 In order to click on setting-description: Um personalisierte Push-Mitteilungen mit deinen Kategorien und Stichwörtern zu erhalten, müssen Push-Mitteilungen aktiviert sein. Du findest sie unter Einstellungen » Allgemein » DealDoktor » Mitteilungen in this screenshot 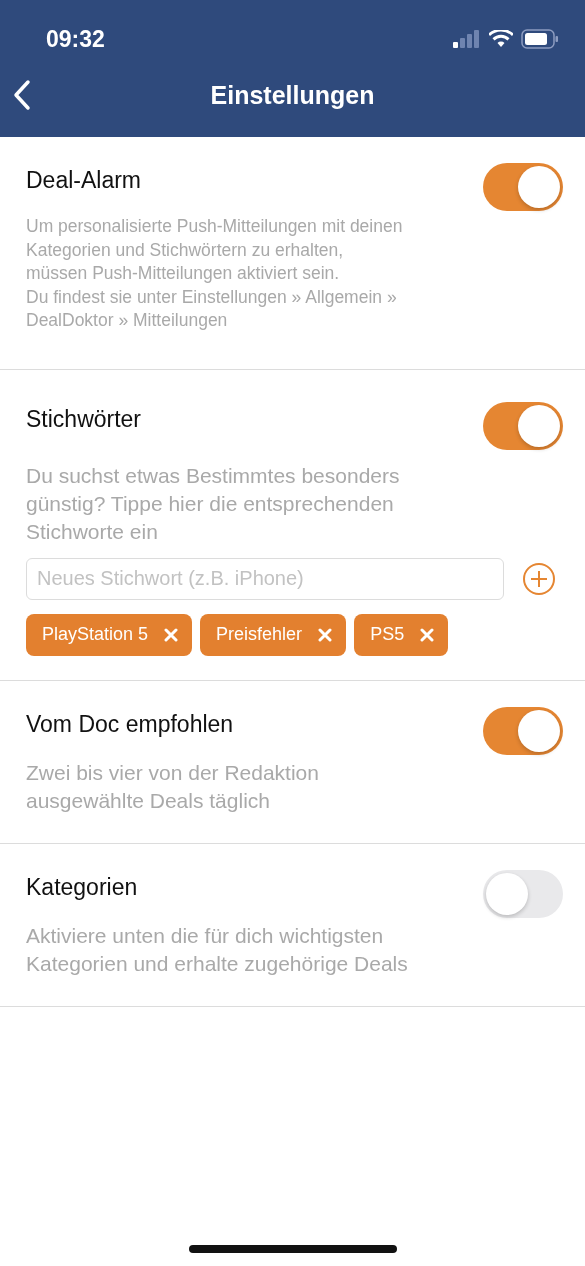, I will do `click(215, 273)`.